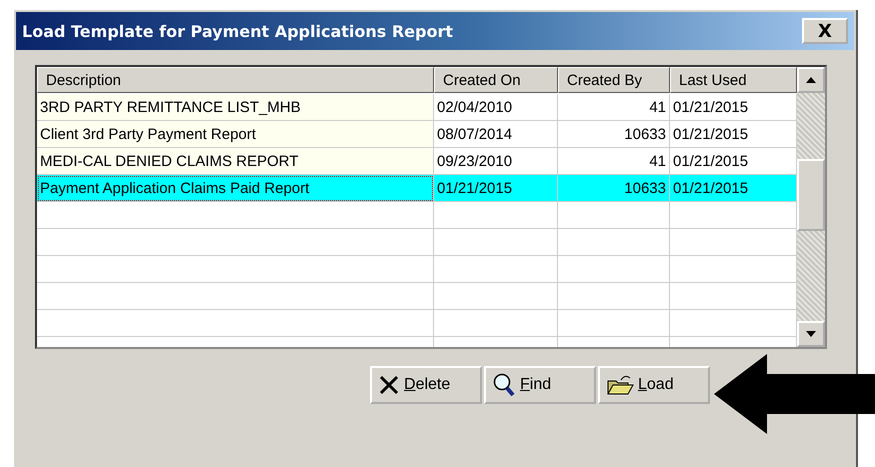 This screenshot has width=875, height=467. I want to click on down-arrow-icon, so click(811, 334).